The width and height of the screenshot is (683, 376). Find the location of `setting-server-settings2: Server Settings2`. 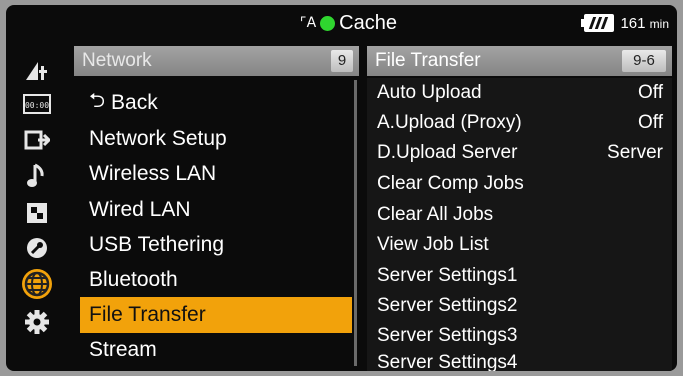

setting-server-settings2: Server Settings2 is located at coordinates (520, 306).